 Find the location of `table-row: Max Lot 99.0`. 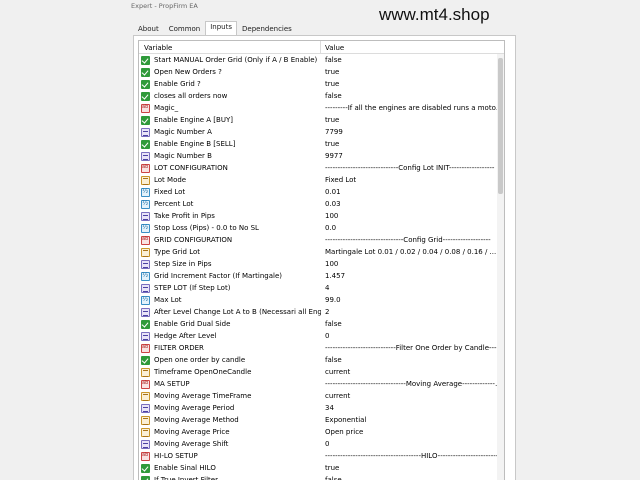

table-row: Max Lot 99.0 is located at coordinates (321, 300).